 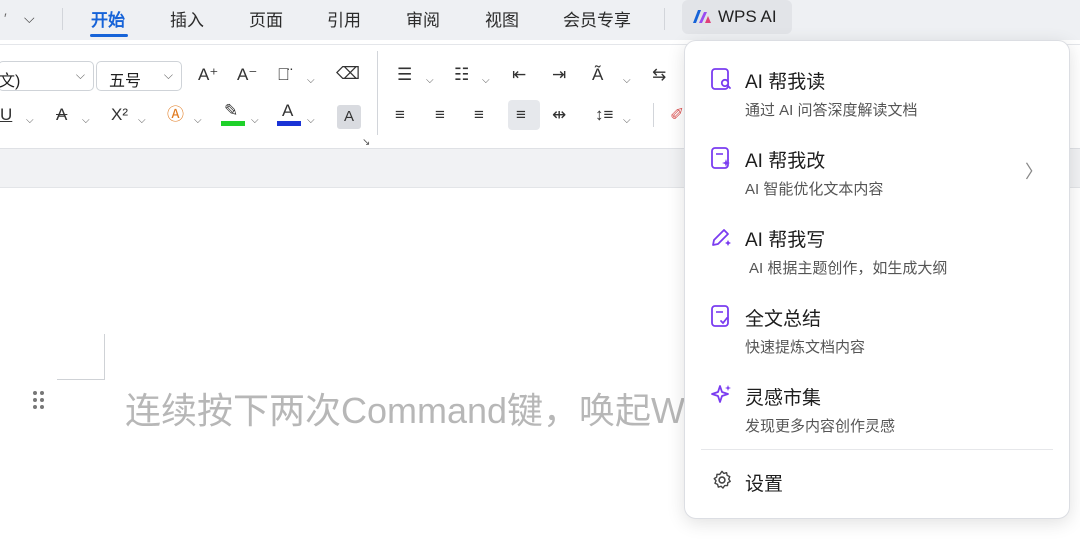 I want to click on menu-item-title: AI 帮我读, so click(x=785, y=82).